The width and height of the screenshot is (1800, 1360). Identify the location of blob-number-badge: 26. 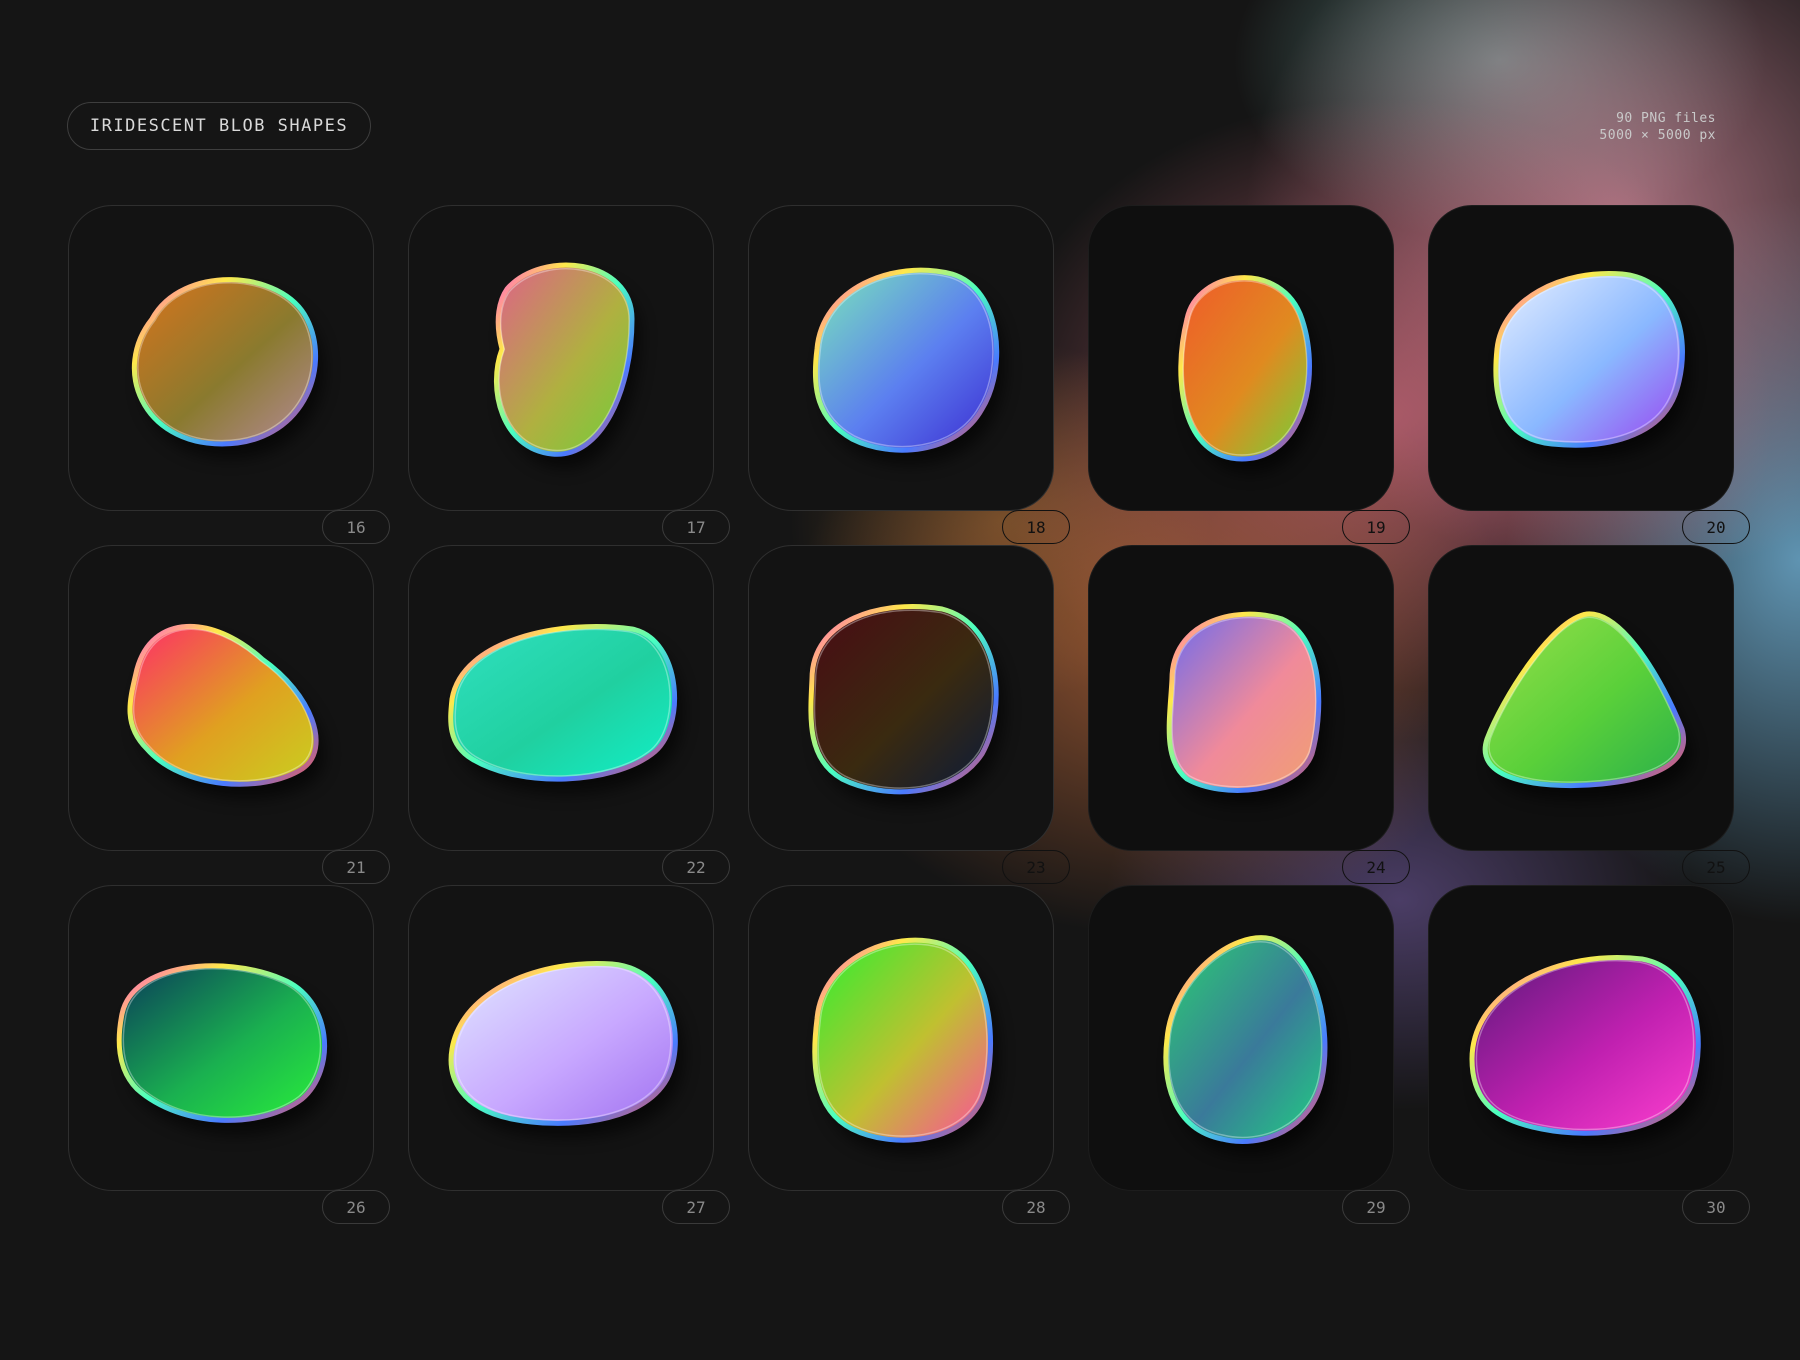
(356, 1207).